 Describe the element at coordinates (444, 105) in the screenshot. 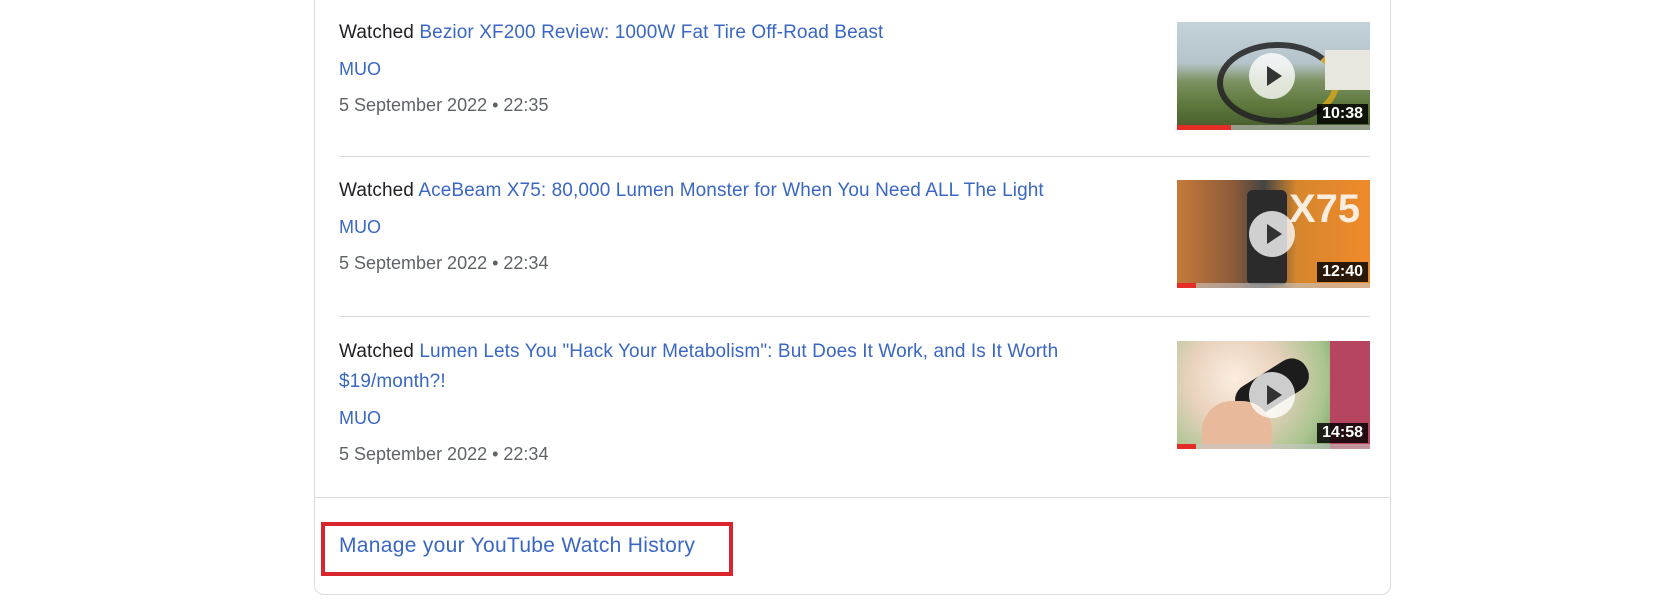

I see `watch-timestamp: 5 September 2022 • 22:35` at that location.